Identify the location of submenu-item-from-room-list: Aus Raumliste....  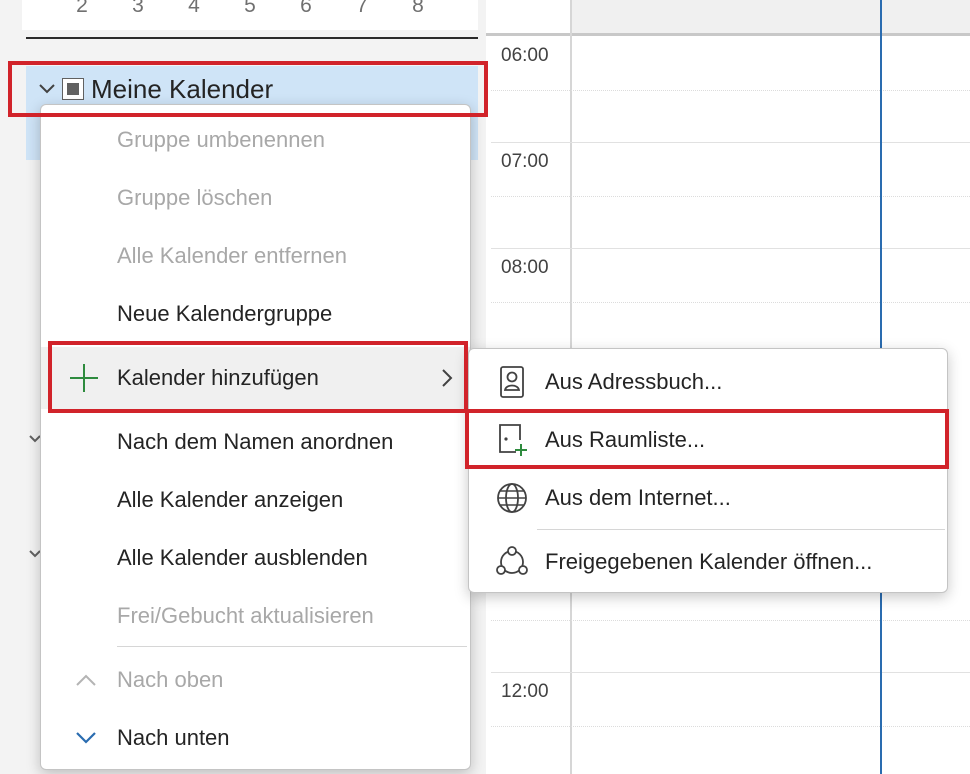
(708, 440).